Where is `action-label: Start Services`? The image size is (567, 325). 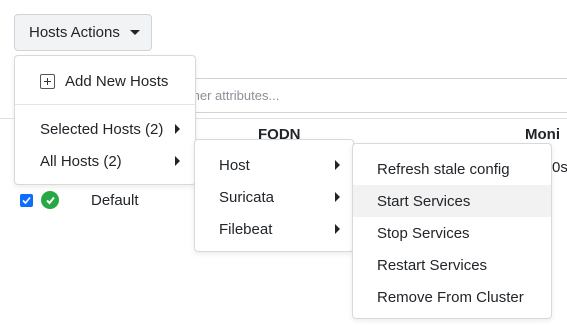
action-label: Start Services is located at coordinates (424, 201).